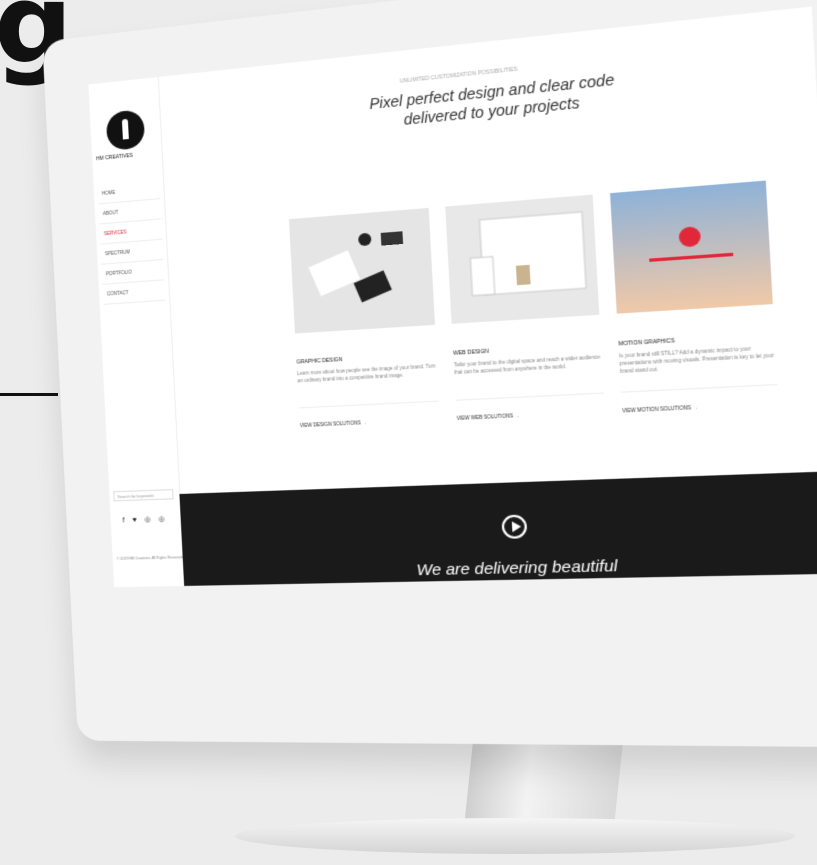 The width and height of the screenshot is (817, 865). Describe the element at coordinates (144, 519) in the screenshot. I see `social-icons: f ♥ ◎ ◎` at that location.